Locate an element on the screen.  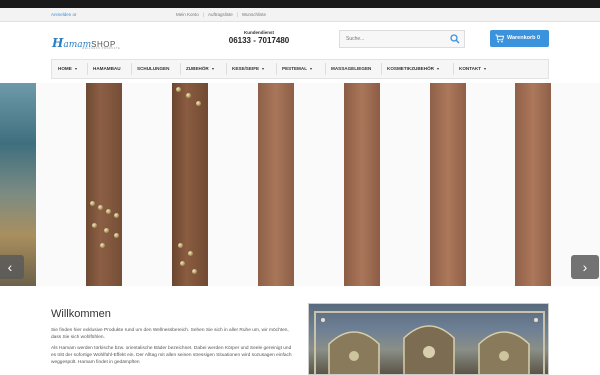
nav-item-home: HOME is located at coordinates (67, 69).